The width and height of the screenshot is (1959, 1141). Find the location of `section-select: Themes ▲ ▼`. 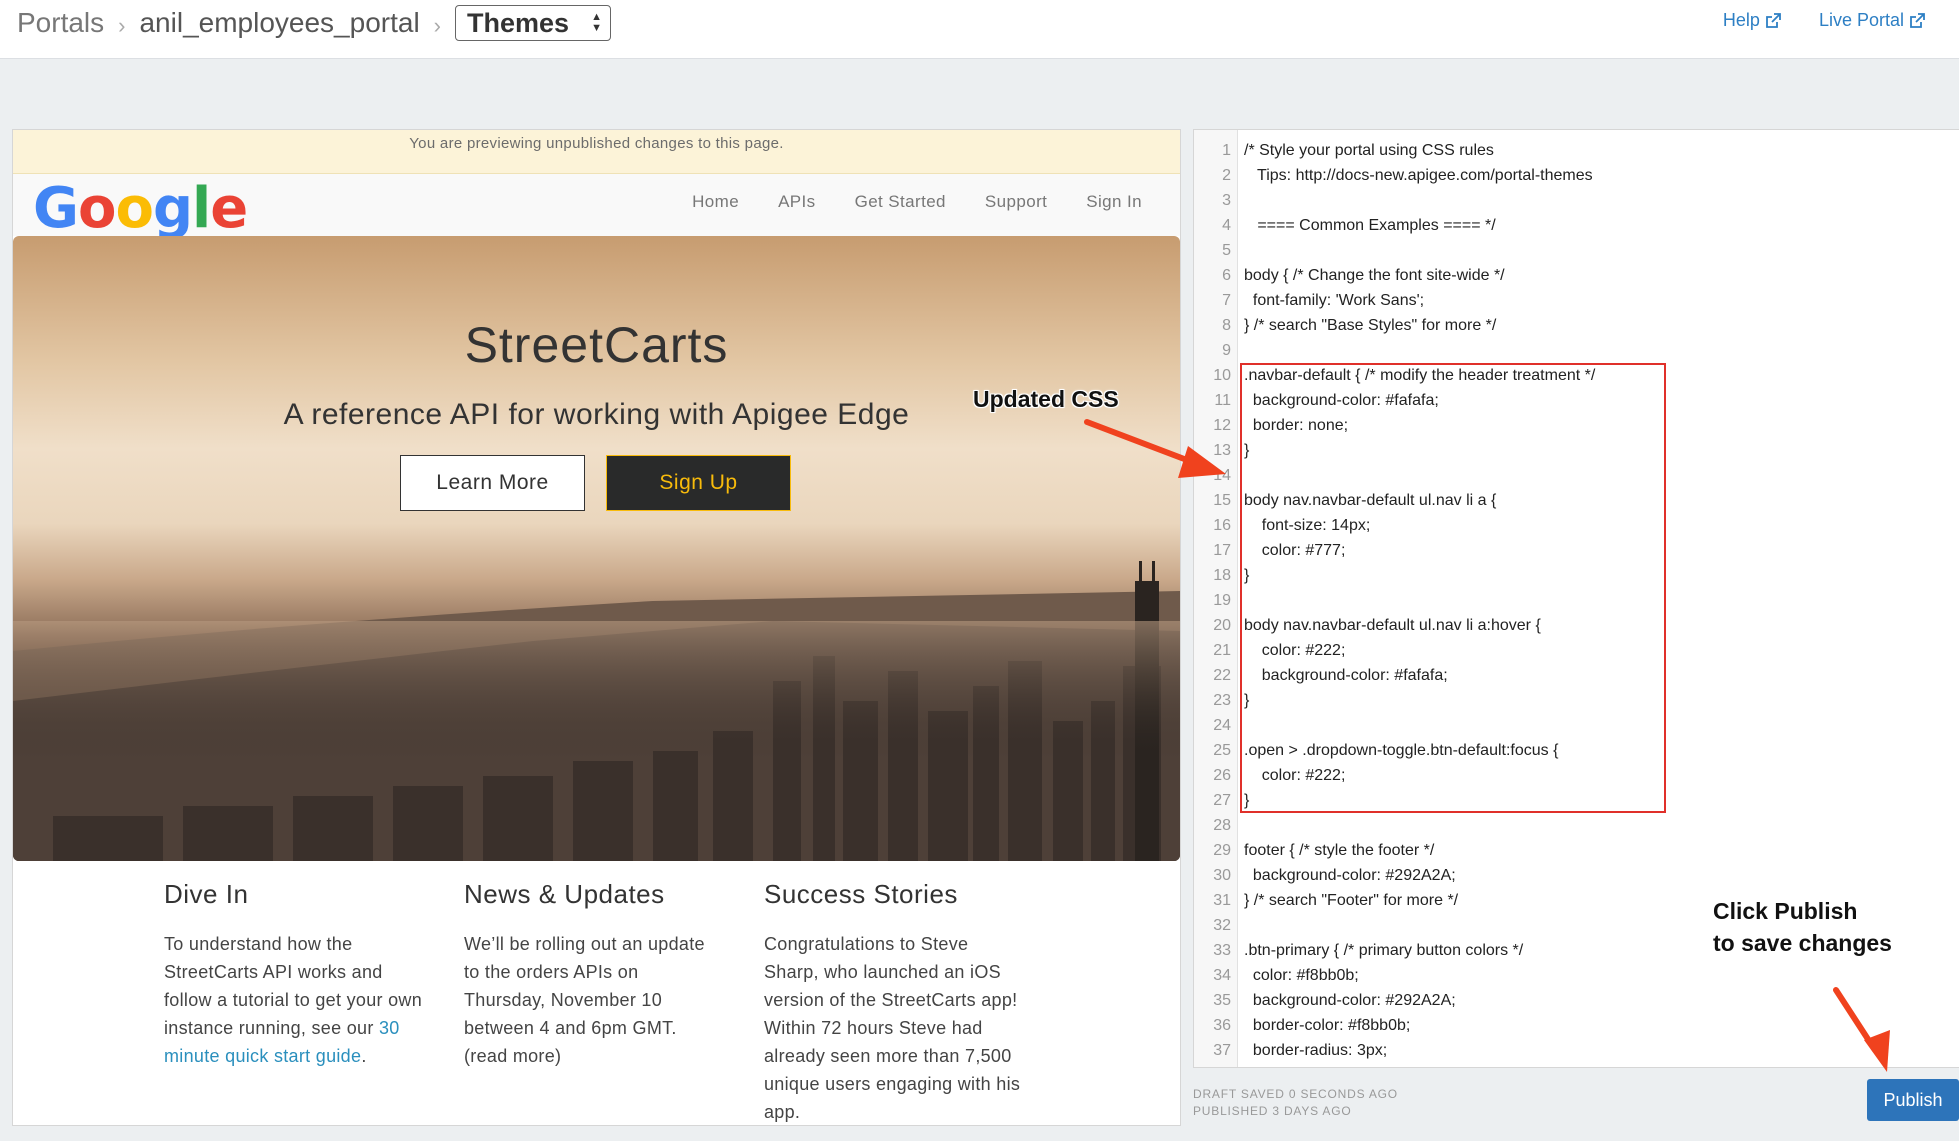

section-select: Themes ▲ ▼ is located at coordinates (533, 23).